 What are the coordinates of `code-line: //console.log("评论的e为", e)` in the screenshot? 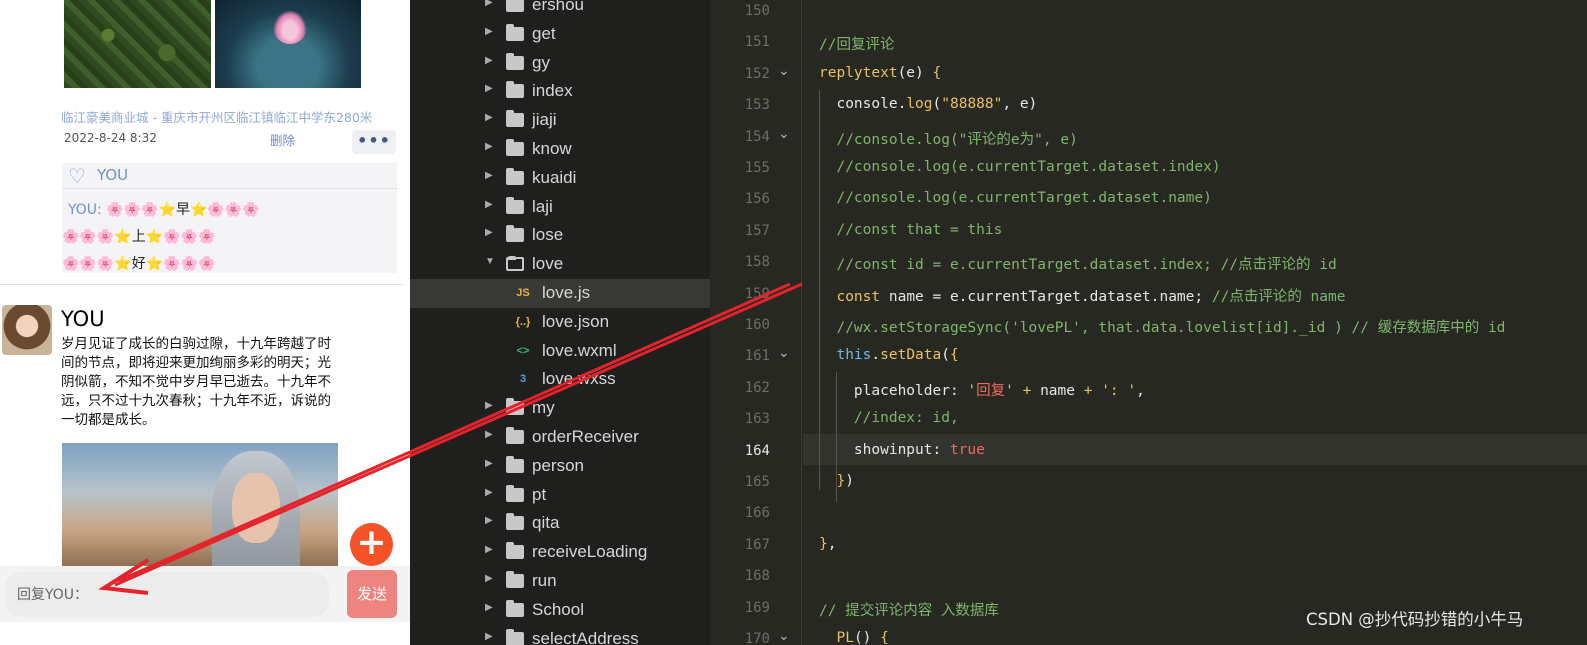 It's located at (948, 138).